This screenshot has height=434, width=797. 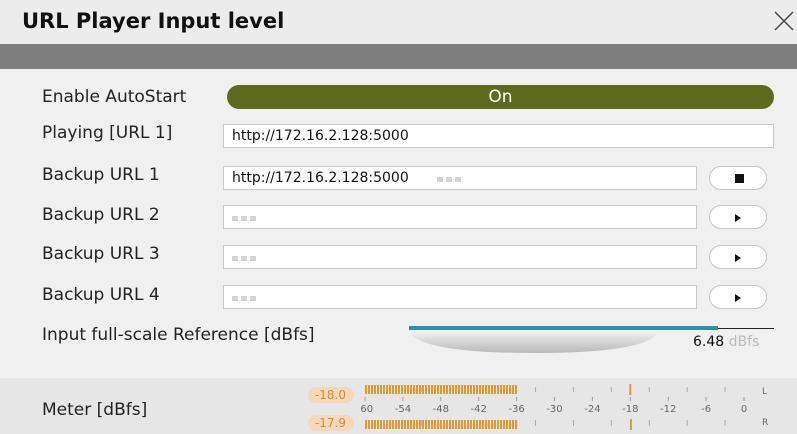 I want to click on peak-hold-marker-right, so click(x=630, y=424).